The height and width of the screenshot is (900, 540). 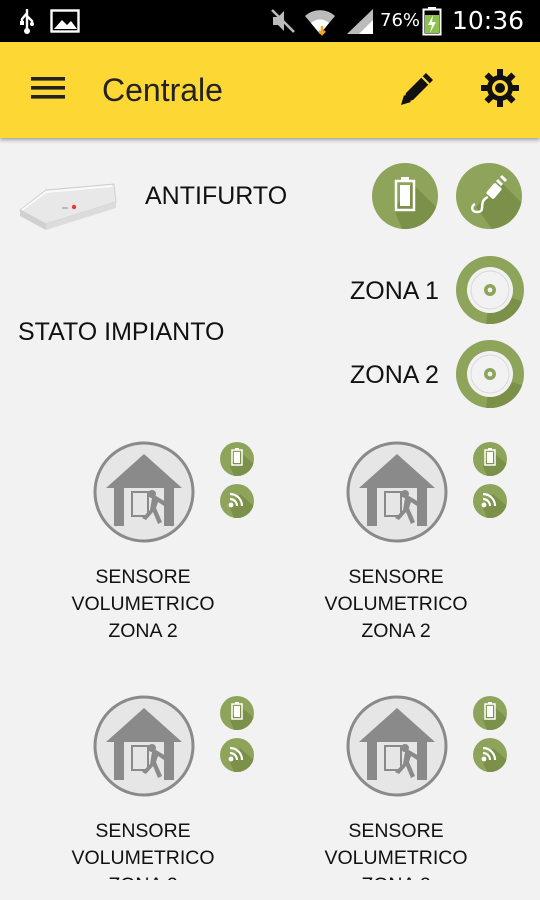 What do you see at coordinates (394, 291) in the screenshot?
I see `zone-1-label: ZONA 1` at bounding box center [394, 291].